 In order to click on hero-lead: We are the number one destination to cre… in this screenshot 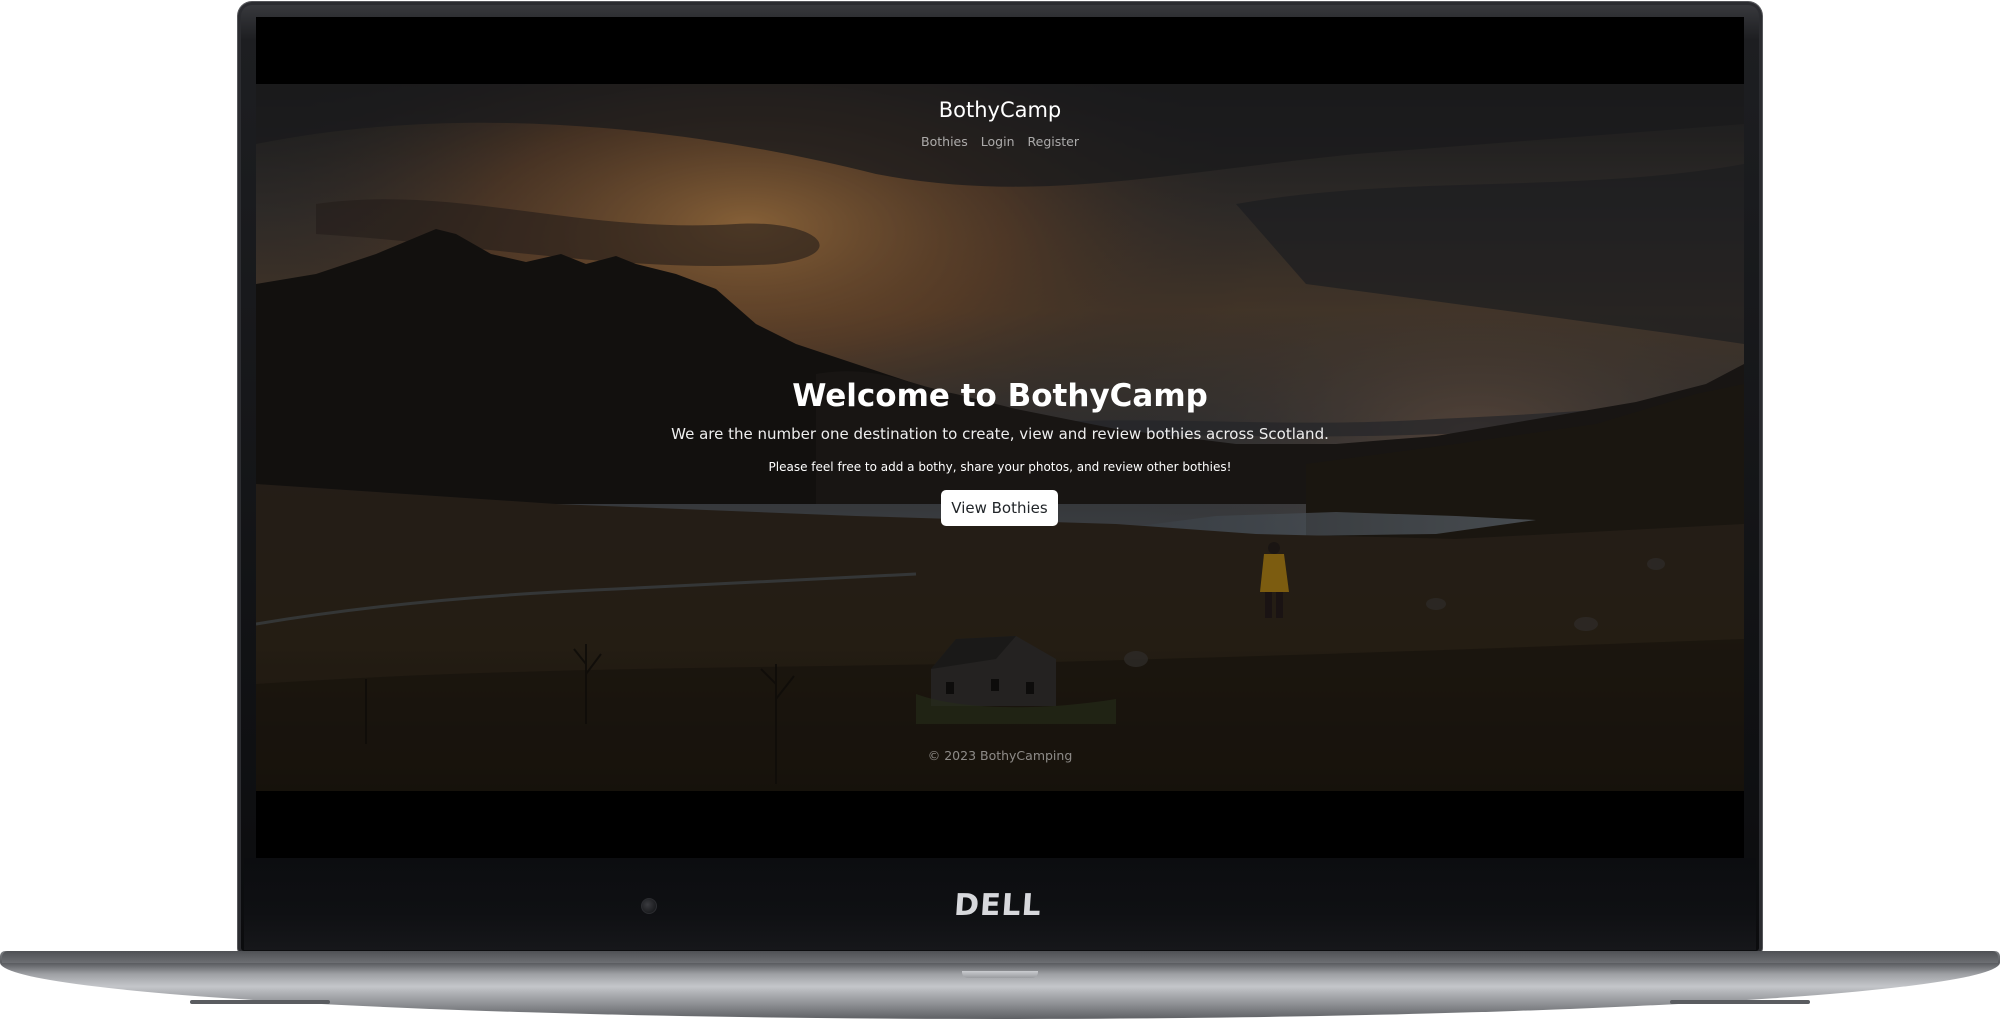, I will do `click(1000, 434)`.